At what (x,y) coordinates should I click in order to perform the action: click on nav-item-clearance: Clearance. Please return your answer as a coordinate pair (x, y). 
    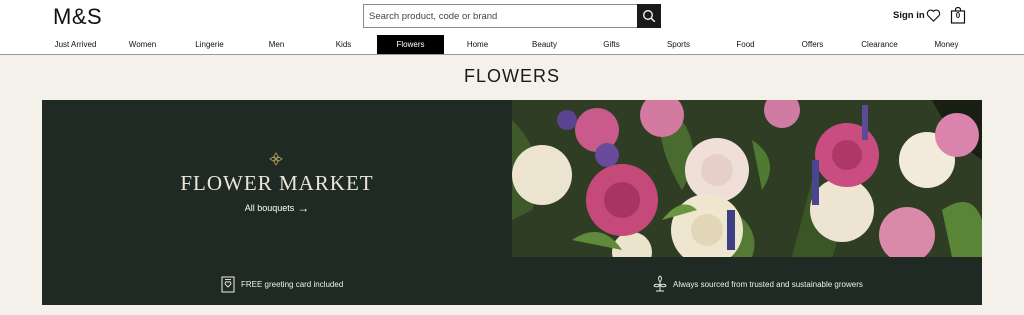
    Looking at the image, I should click on (879, 44).